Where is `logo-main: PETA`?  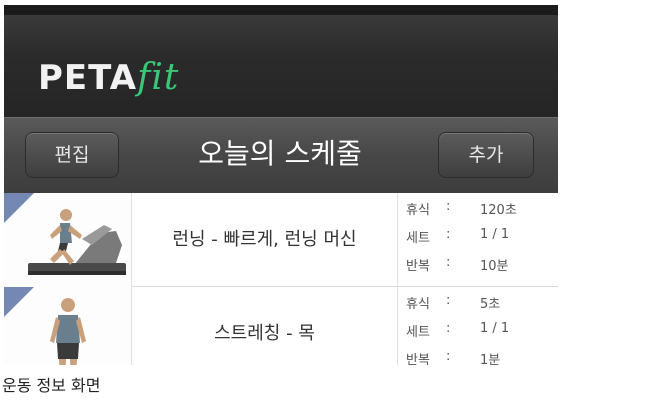 logo-main: PETA is located at coordinates (88, 78).